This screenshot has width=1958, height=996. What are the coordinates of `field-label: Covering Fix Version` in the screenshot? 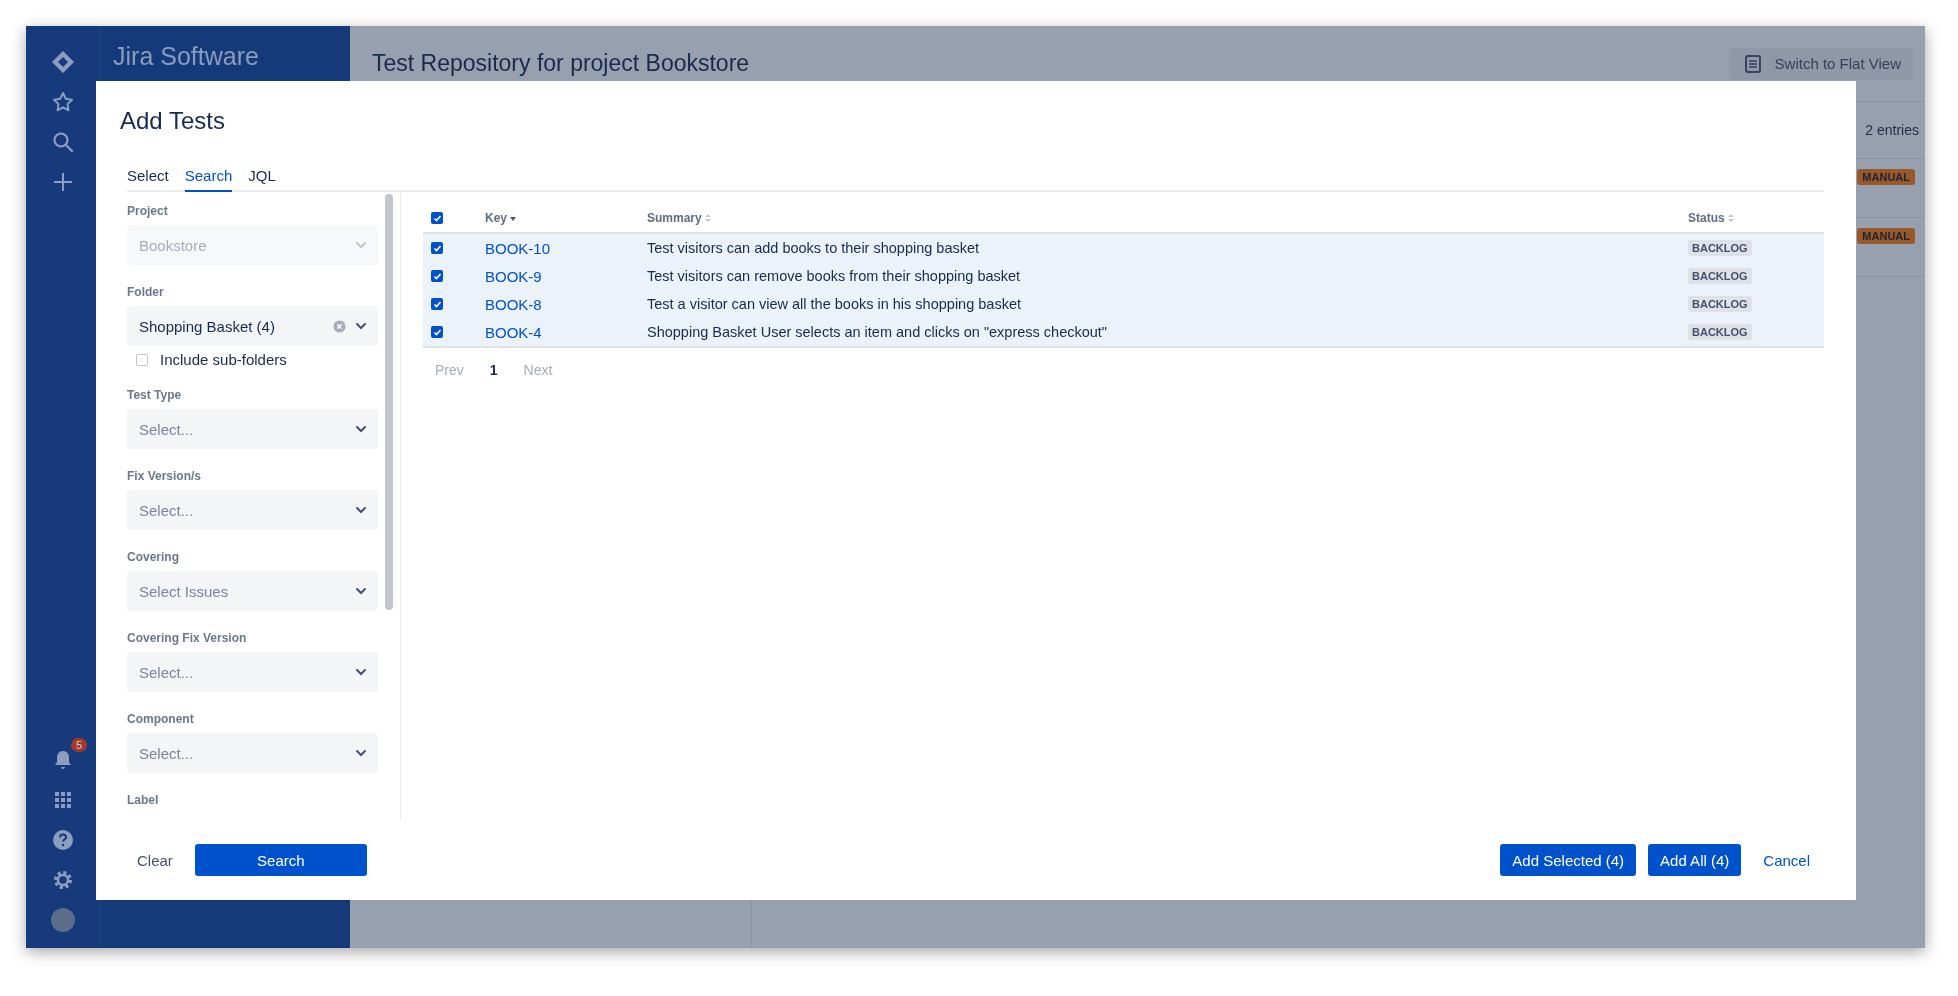 It's located at (187, 638).